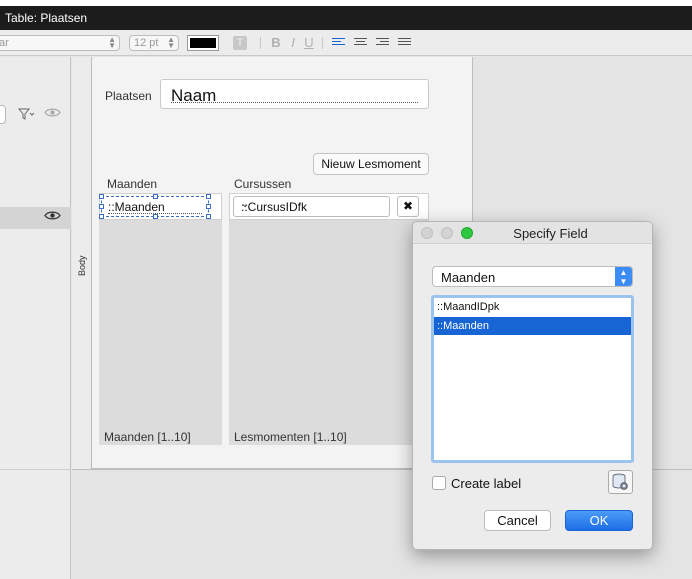  What do you see at coordinates (136, 207) in the screenshot?
I see `maanden-field-text: ::Maanden` at bounding box center [136, 207].